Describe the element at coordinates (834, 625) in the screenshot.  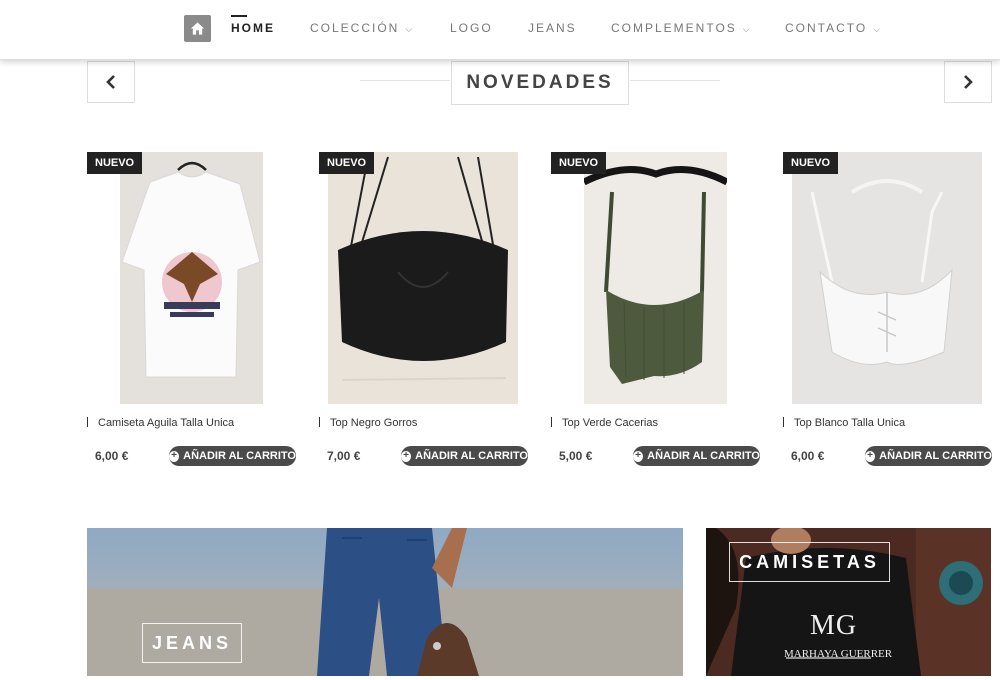
I see `brand-logo-initials: MG` at that location.